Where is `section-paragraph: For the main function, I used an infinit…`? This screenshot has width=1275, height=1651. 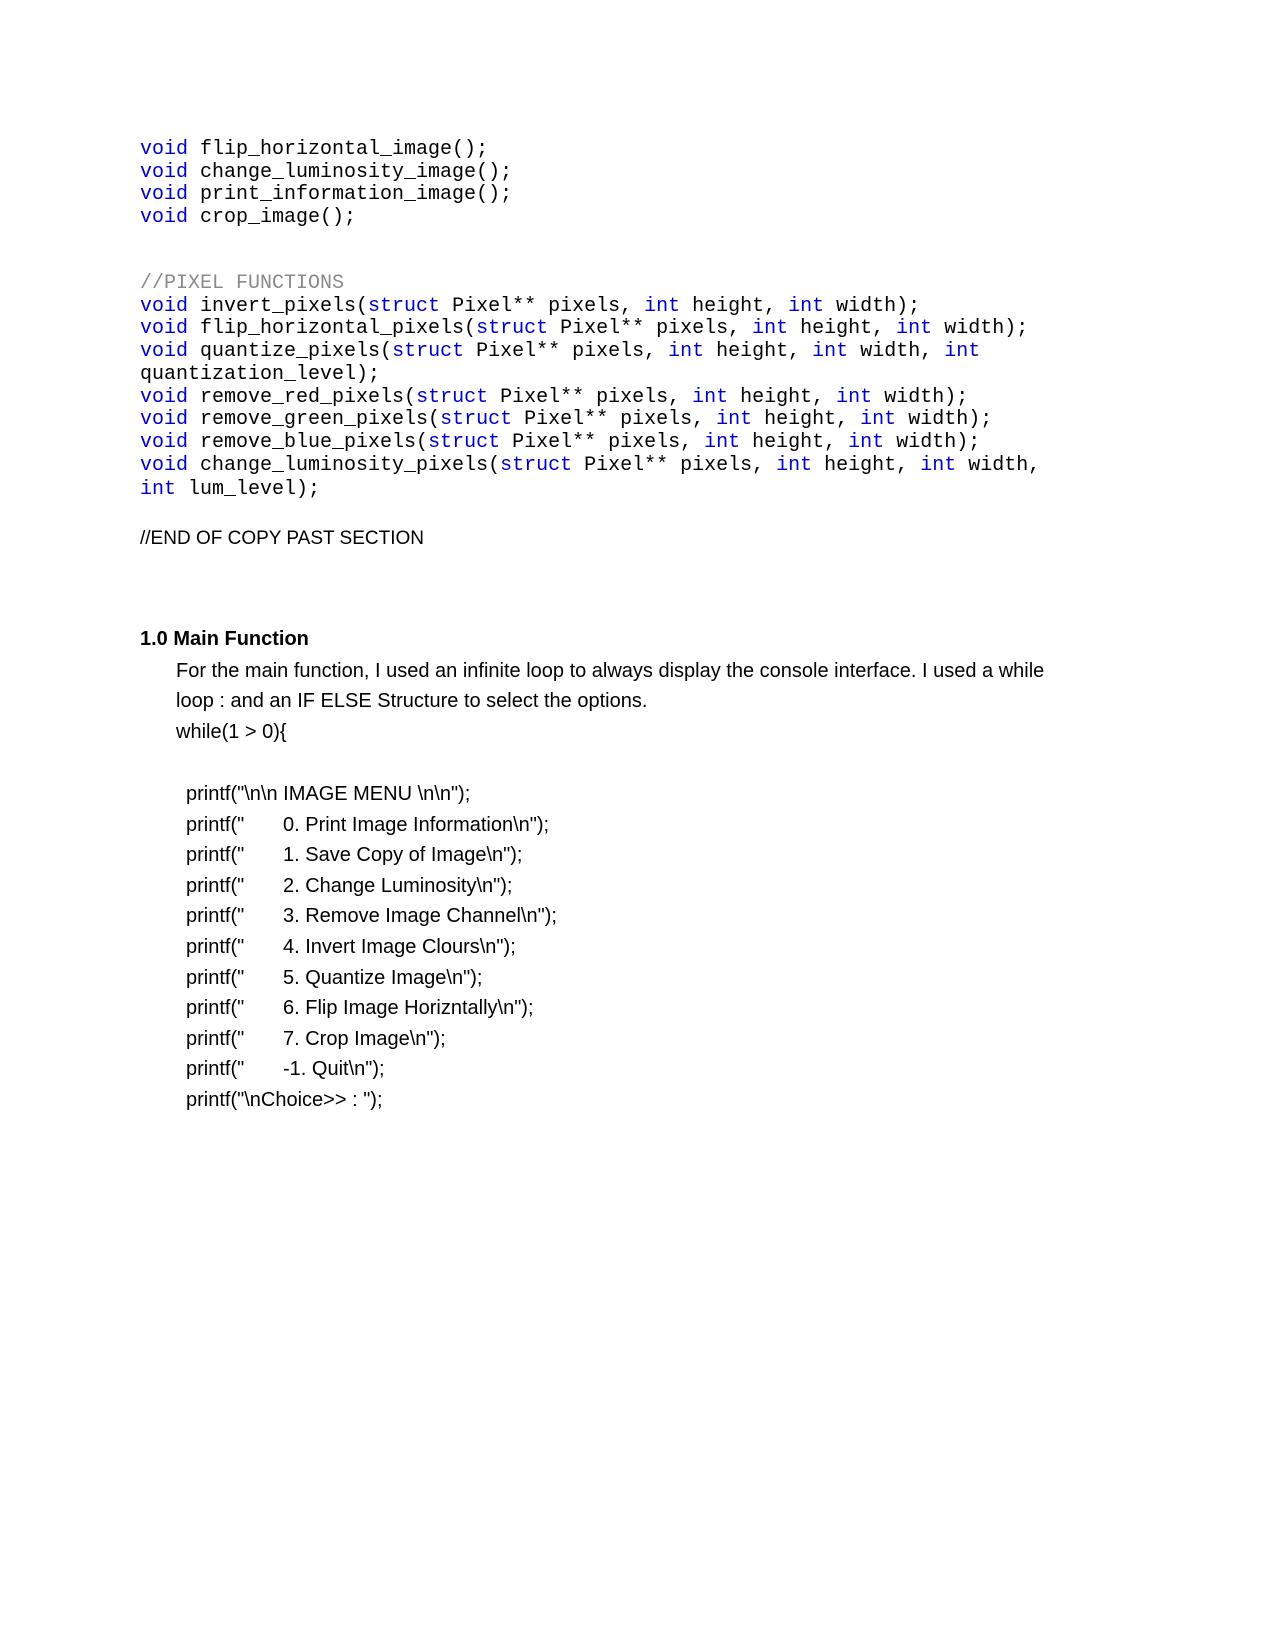
section-paragraph: For the main function, I used an infinit… is located at coordinates (626, 701).